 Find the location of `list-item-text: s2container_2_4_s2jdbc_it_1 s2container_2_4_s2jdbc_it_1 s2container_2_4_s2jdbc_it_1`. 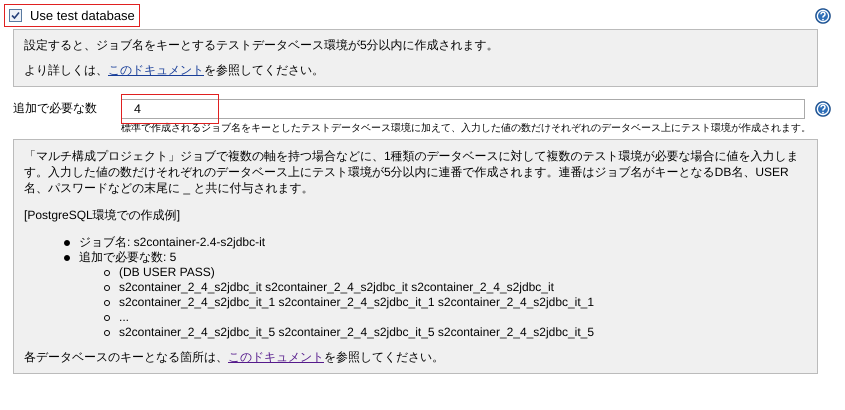

list-item-text: s2container_2_4_s2jdbc_it_1 s2container_2_4_s2jdbc_it_1 s2container_2_4_s2jdbc_it_1 is located at coordinates (356, 302).